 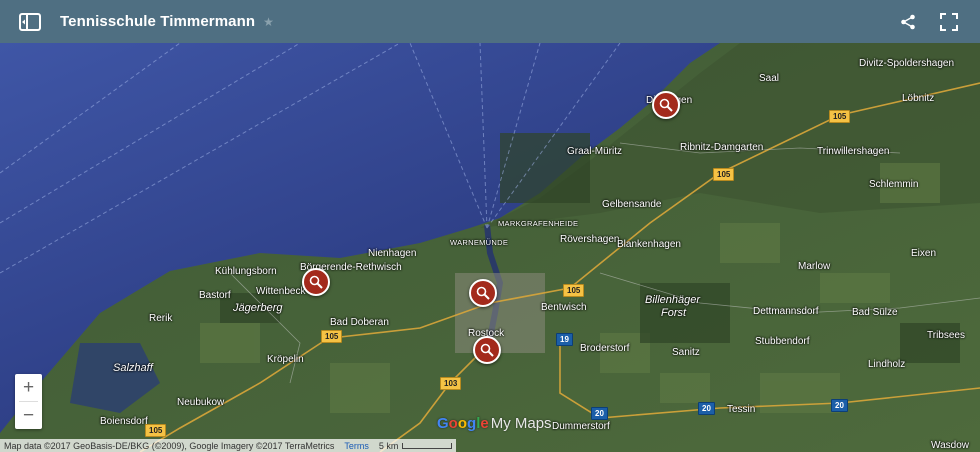 What do you see at coordinates (451, 383) in the screenshot?
I see `road-shield: 103` at bounding box center [451, 383].